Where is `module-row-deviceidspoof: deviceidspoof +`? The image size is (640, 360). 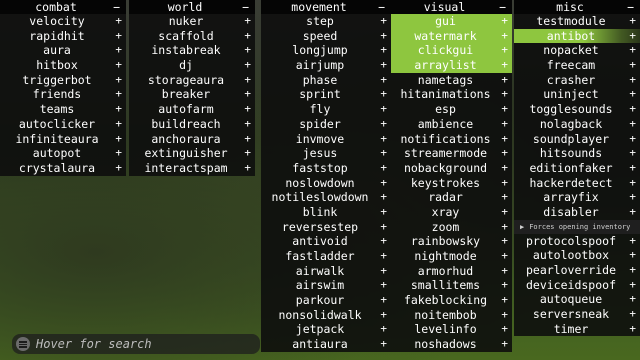
module-row-deviceidspoof: deviceidspoof + is located at coordinates (577, 285).